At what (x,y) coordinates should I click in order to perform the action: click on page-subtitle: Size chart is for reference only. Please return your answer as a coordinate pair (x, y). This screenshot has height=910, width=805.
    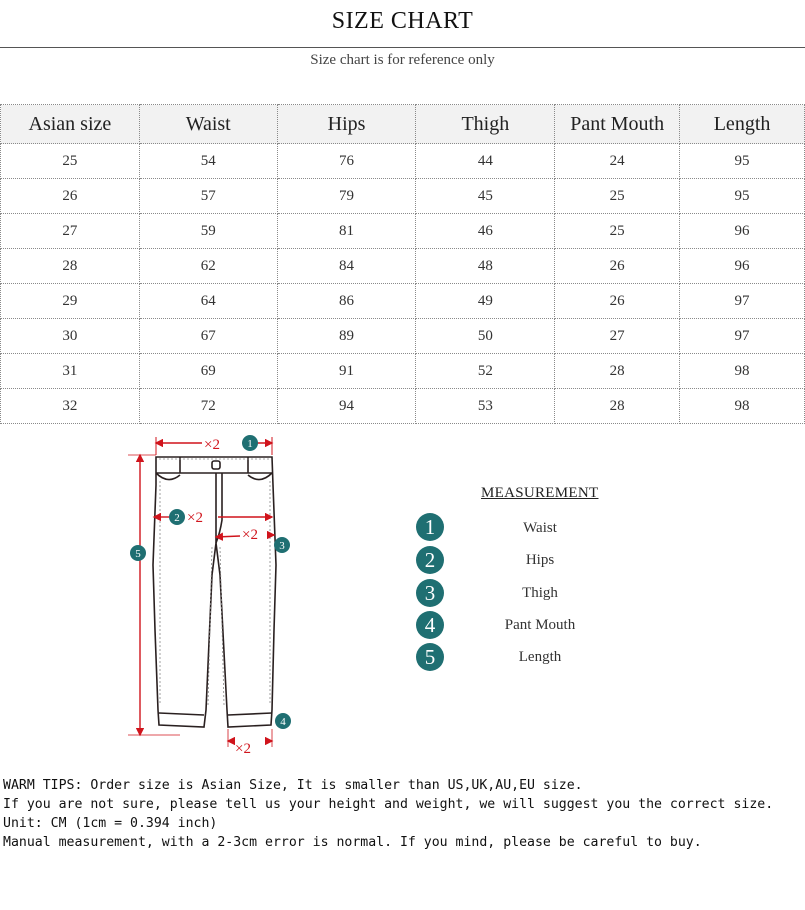
    Looking at the image, I should click on (402, 60).